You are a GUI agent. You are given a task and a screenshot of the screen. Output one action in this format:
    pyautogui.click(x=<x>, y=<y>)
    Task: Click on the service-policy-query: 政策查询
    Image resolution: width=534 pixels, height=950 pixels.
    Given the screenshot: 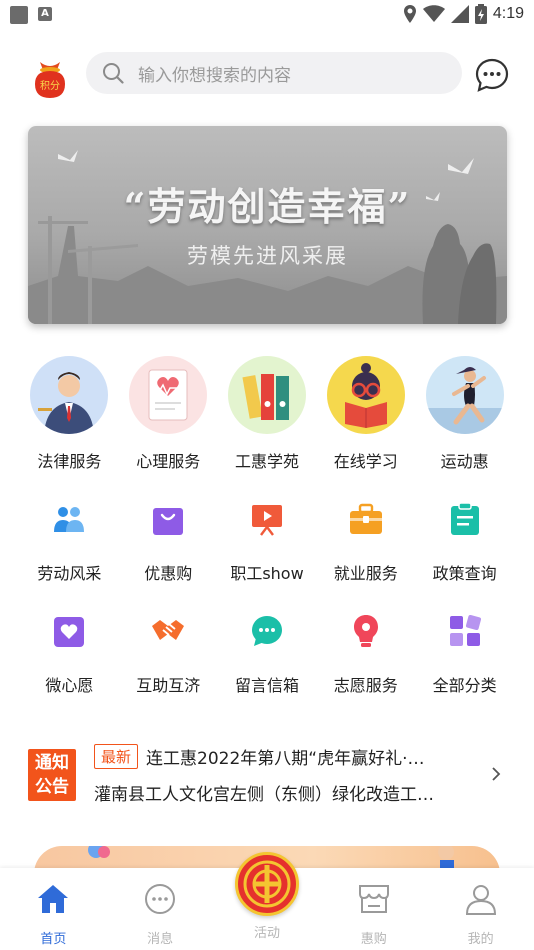 What is the action you would take?
    pyautogui.click(x=464, y=542)
    